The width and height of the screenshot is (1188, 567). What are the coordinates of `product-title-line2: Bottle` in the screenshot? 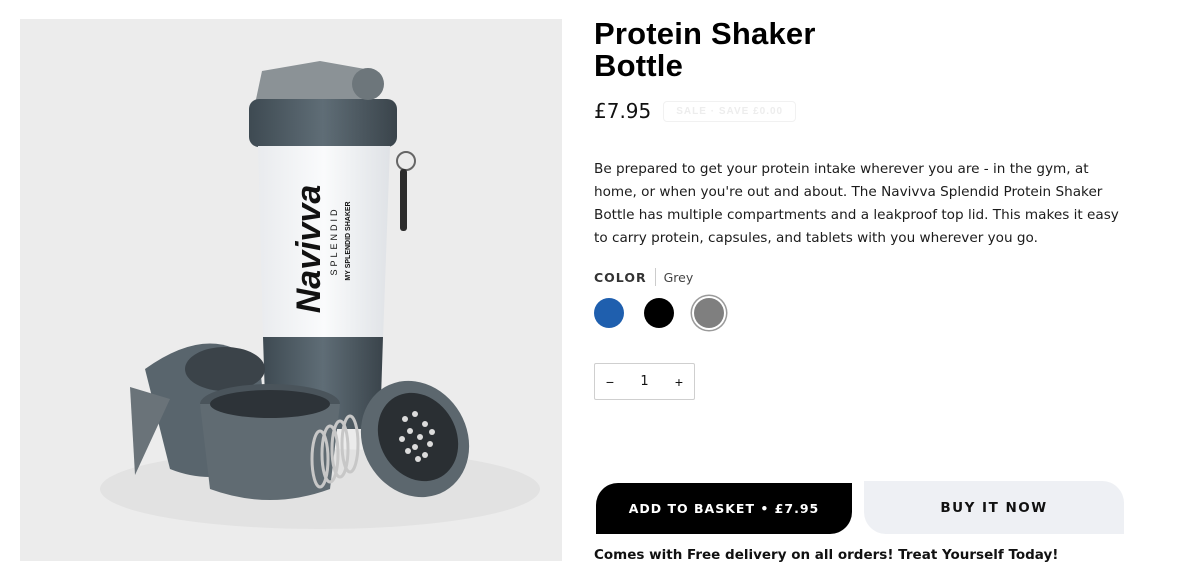 It's located at (639, 65).